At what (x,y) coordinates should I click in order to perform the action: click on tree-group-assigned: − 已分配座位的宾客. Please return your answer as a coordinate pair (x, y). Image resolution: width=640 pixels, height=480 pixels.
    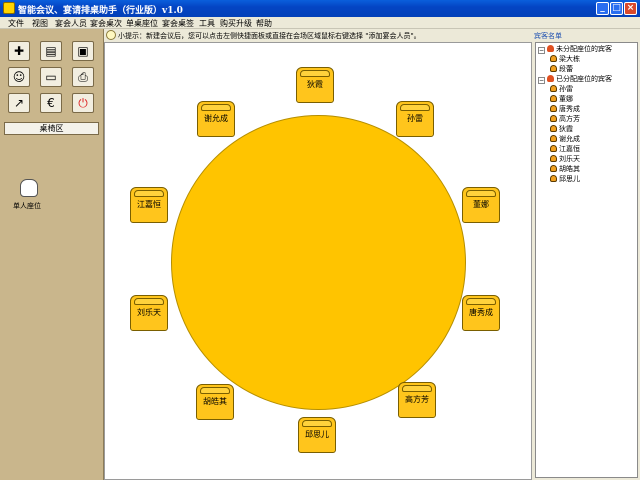
    Looking at the image, I should click on (575, 79).